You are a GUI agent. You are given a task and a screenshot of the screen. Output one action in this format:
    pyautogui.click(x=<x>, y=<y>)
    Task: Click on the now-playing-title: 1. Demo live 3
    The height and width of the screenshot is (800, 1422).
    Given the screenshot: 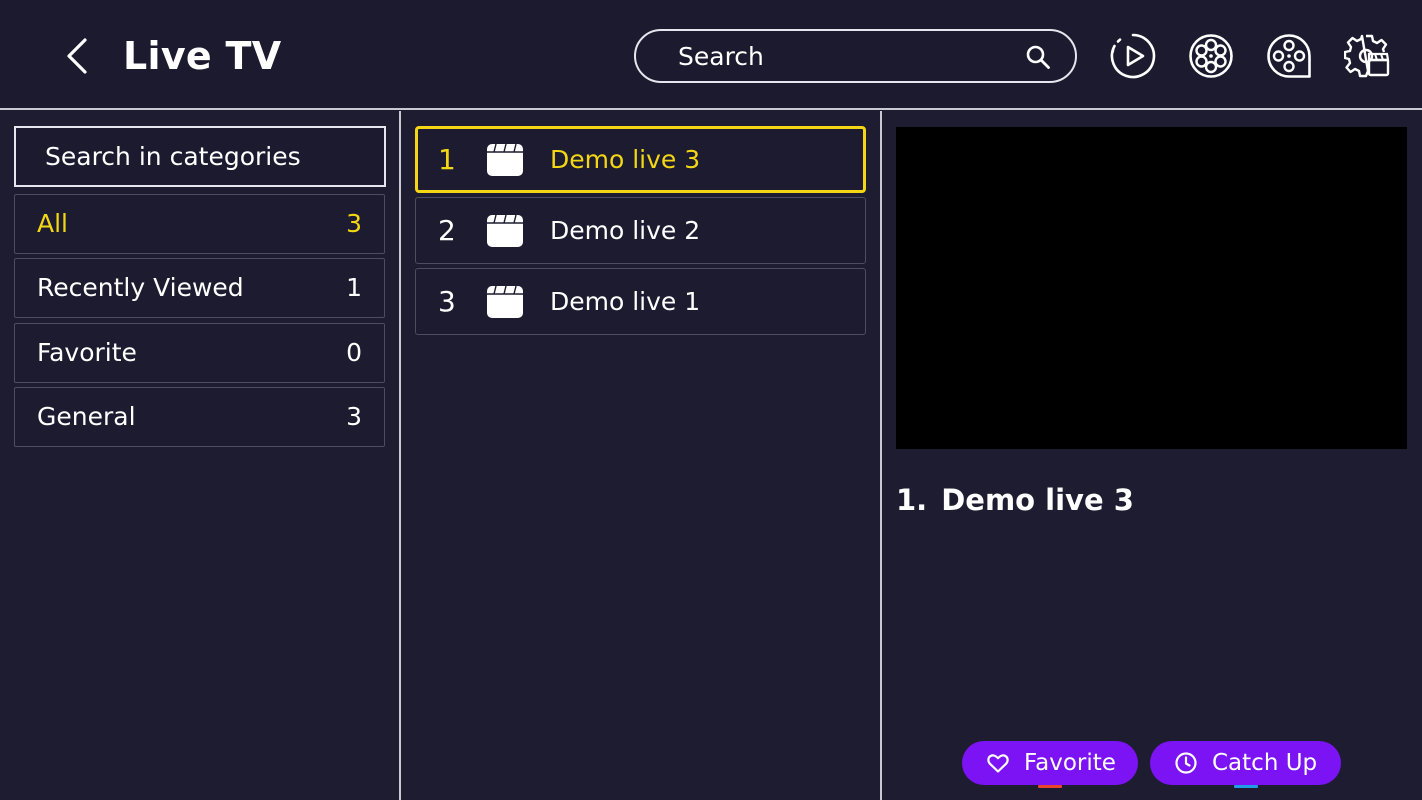 What is the action you would take?
    pyautogui.click(x=1015, y=500)
    